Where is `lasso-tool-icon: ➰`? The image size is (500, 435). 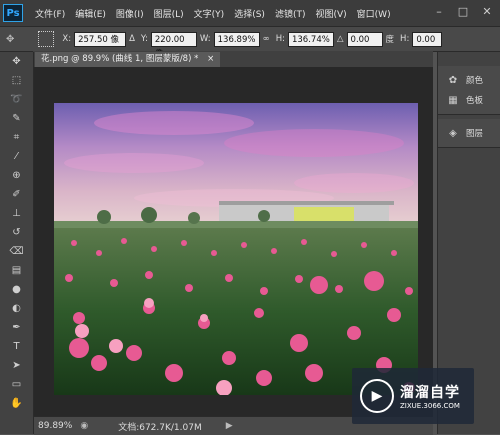
lasso-tool-icon: ➰ is located at coordinates (16, 99).